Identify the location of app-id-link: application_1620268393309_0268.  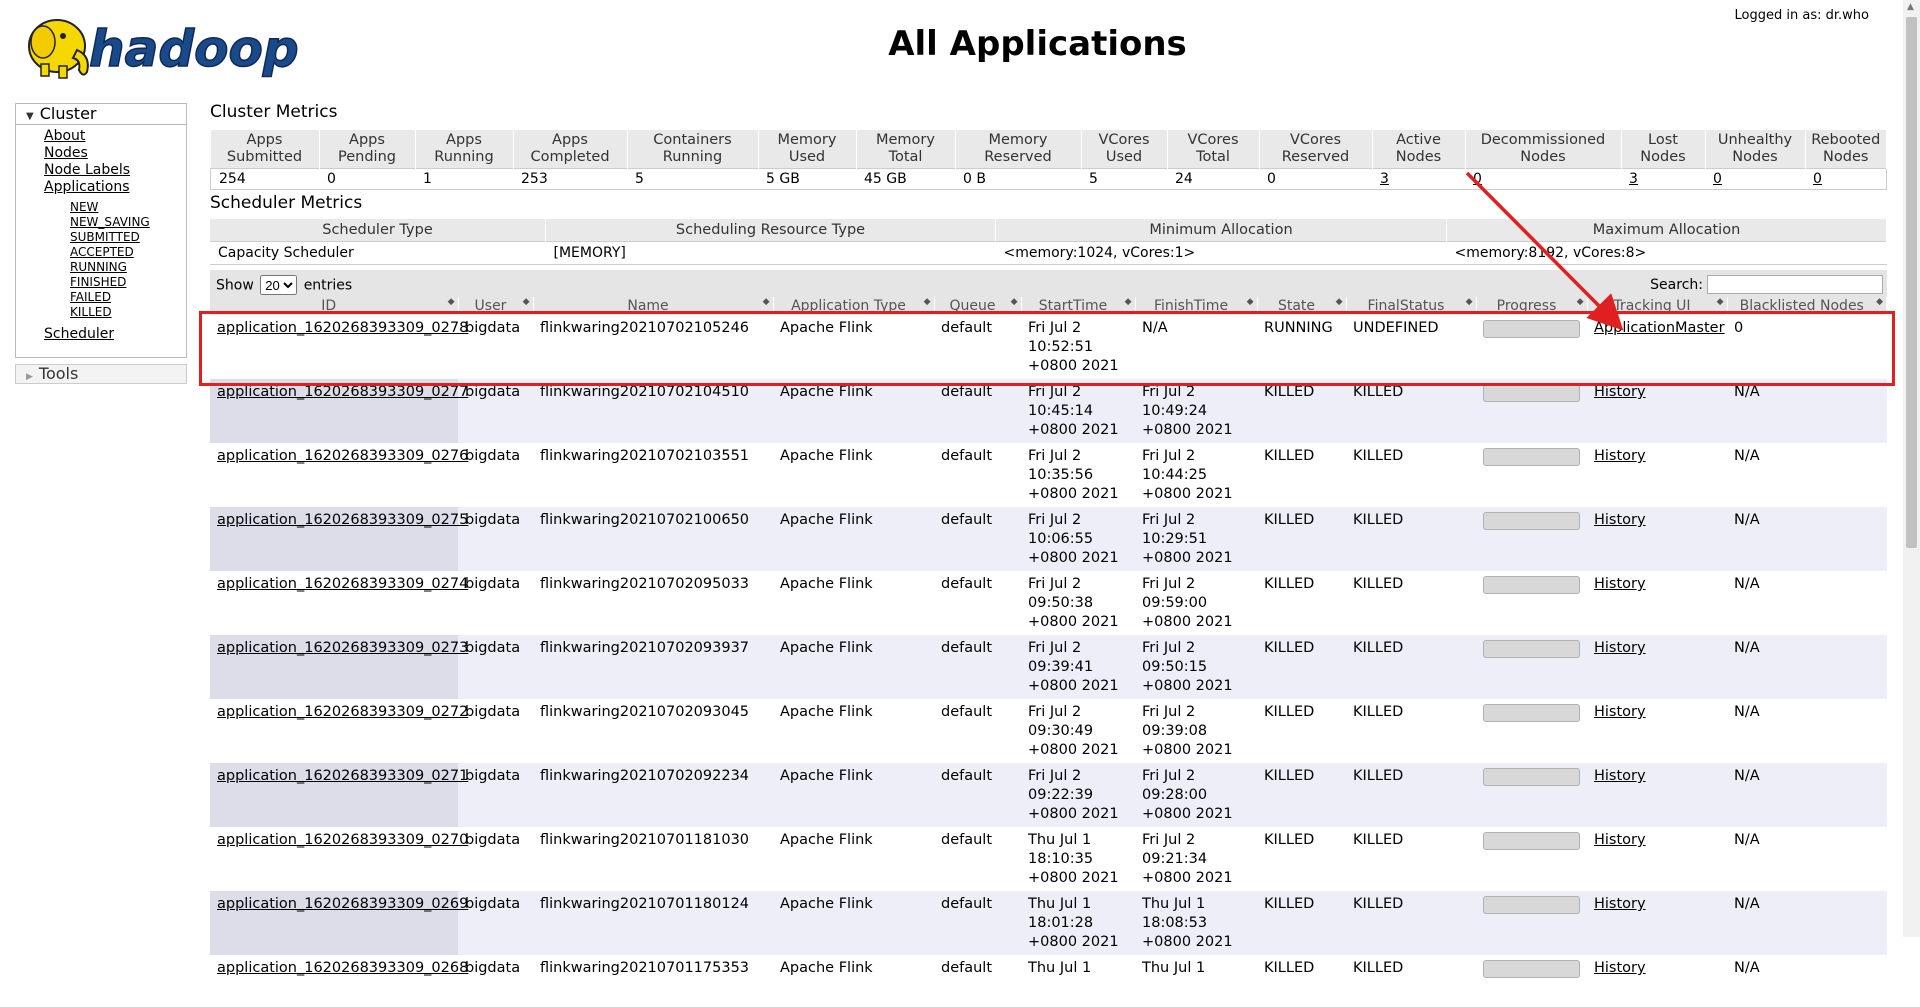
(342, 968).